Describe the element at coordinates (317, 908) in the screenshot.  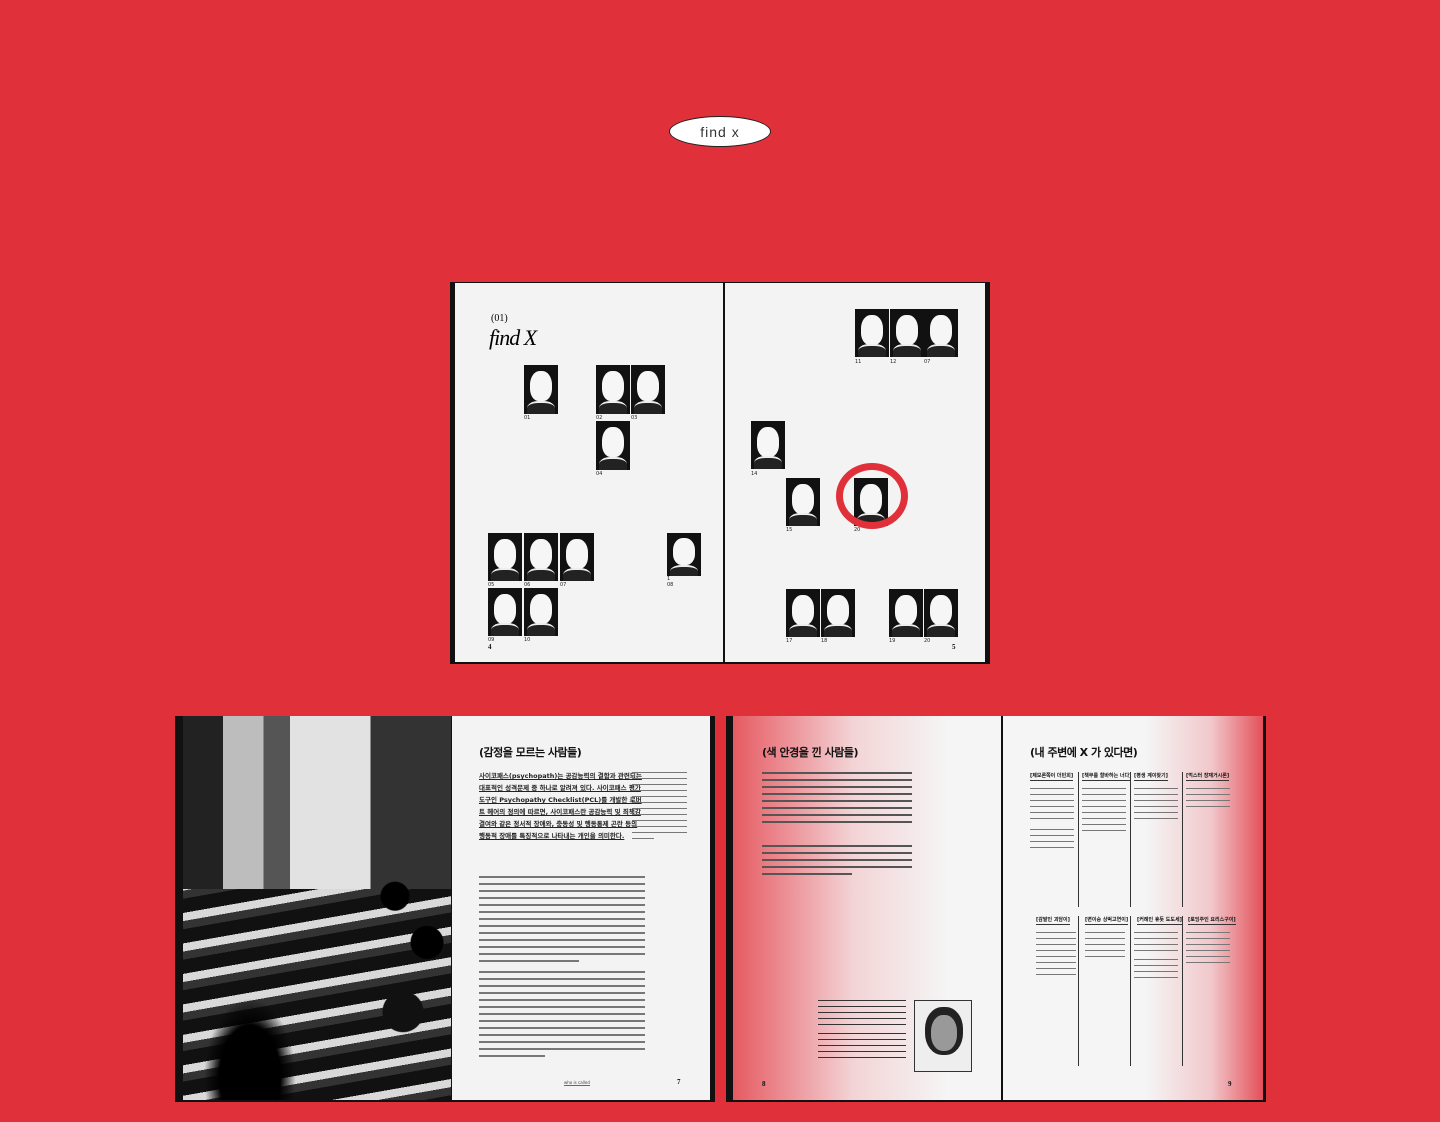
I see `staircase-photo` at that location.